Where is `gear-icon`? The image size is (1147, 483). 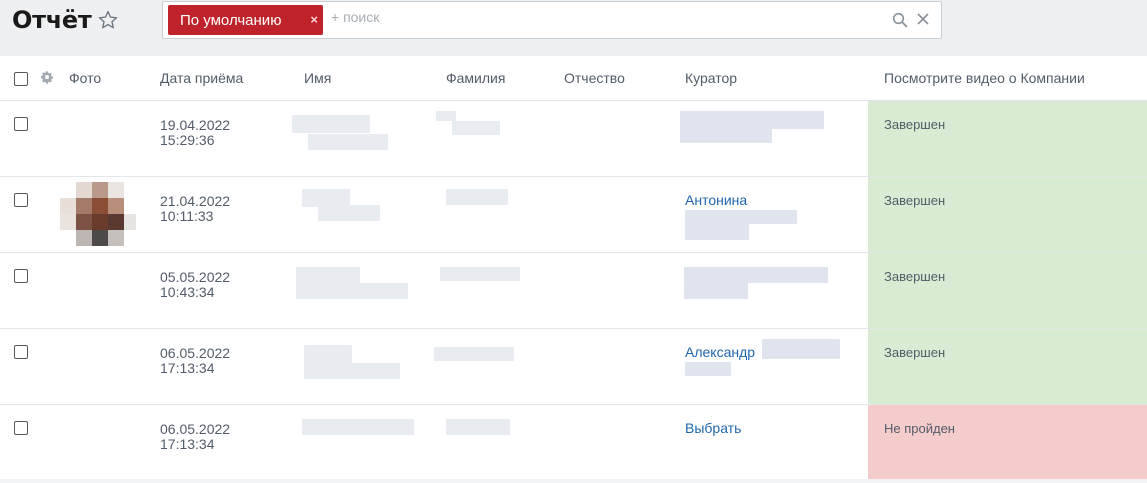
gear-icon is located at coordinates (47, 77).